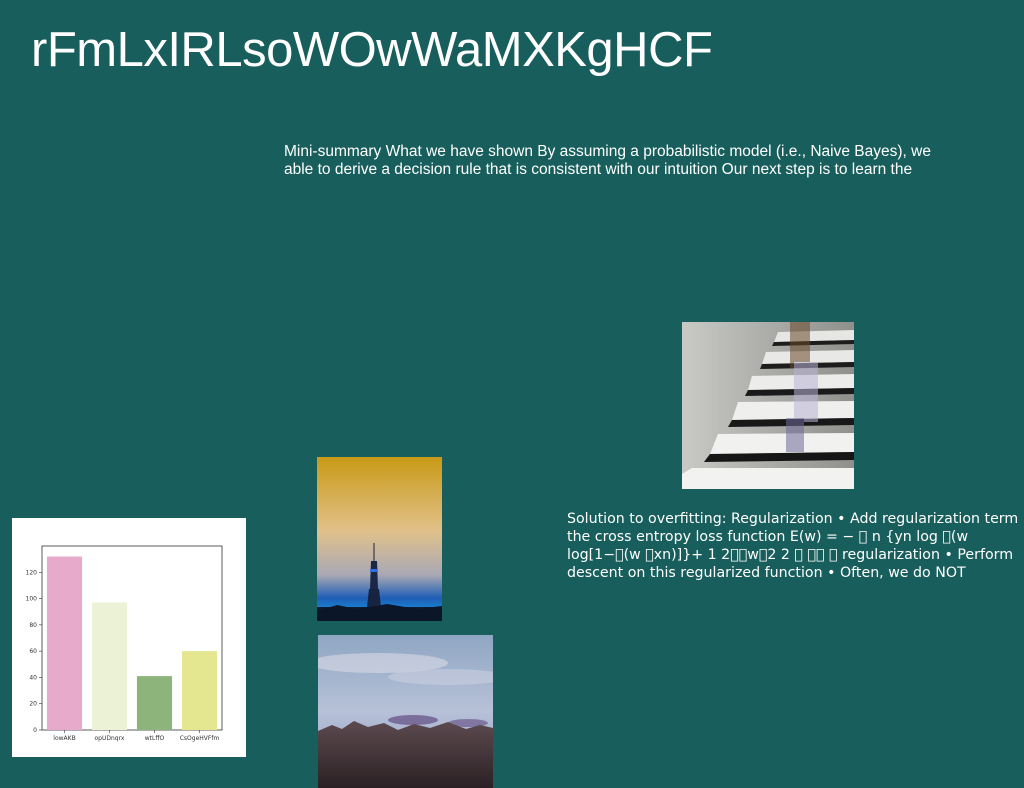 Image resolution: width=1024 pixels, height=788 pixels. Describe the element at coordinates (33, 677) in the screenshot. I see `y-tick-label: 40` at that location.